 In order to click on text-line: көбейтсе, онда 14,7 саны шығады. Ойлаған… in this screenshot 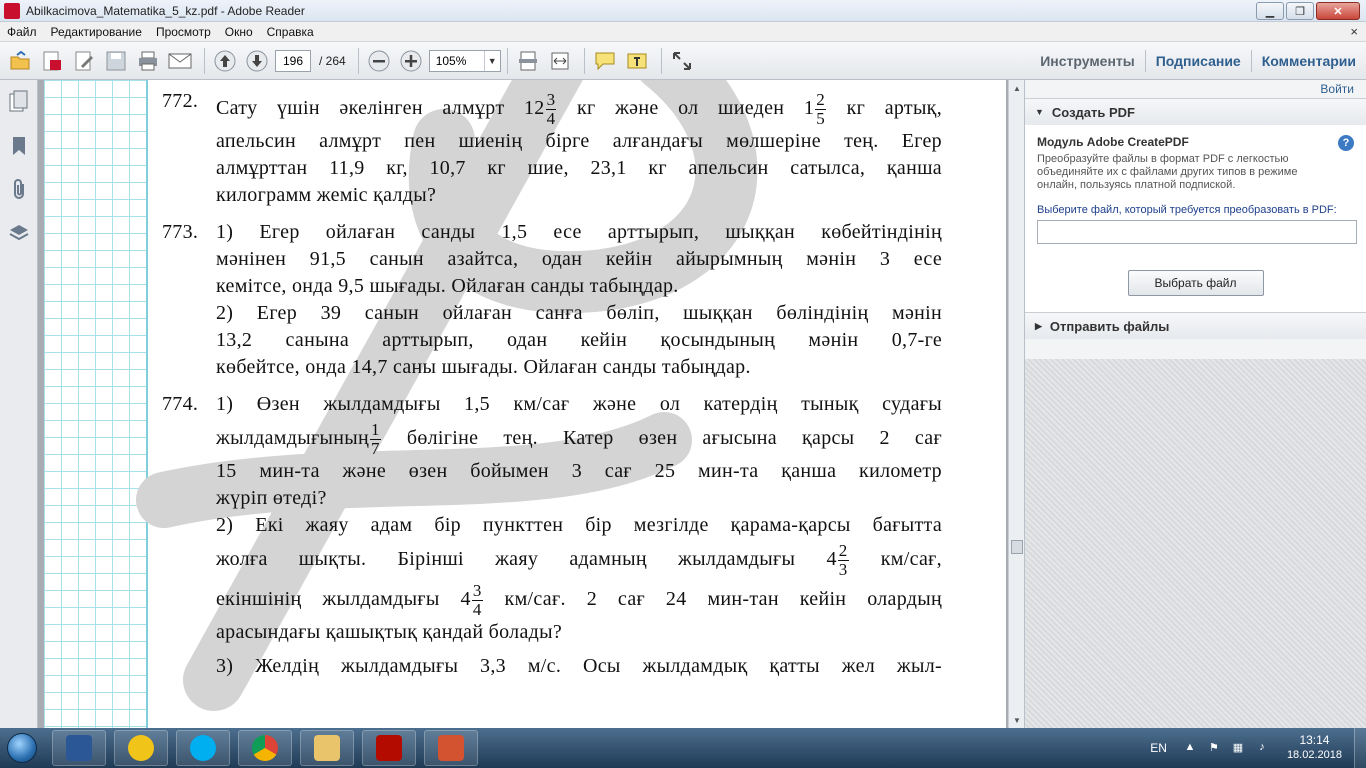, I will do `click(483, 367)`.